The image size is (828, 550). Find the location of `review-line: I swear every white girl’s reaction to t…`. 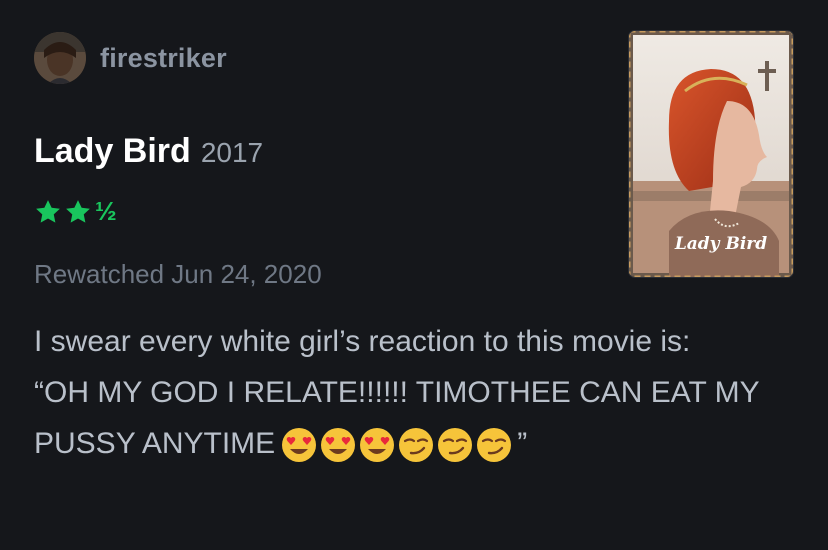

review-line: I swear every white girl’s reaction to t… is located at coordinates (362, 341).